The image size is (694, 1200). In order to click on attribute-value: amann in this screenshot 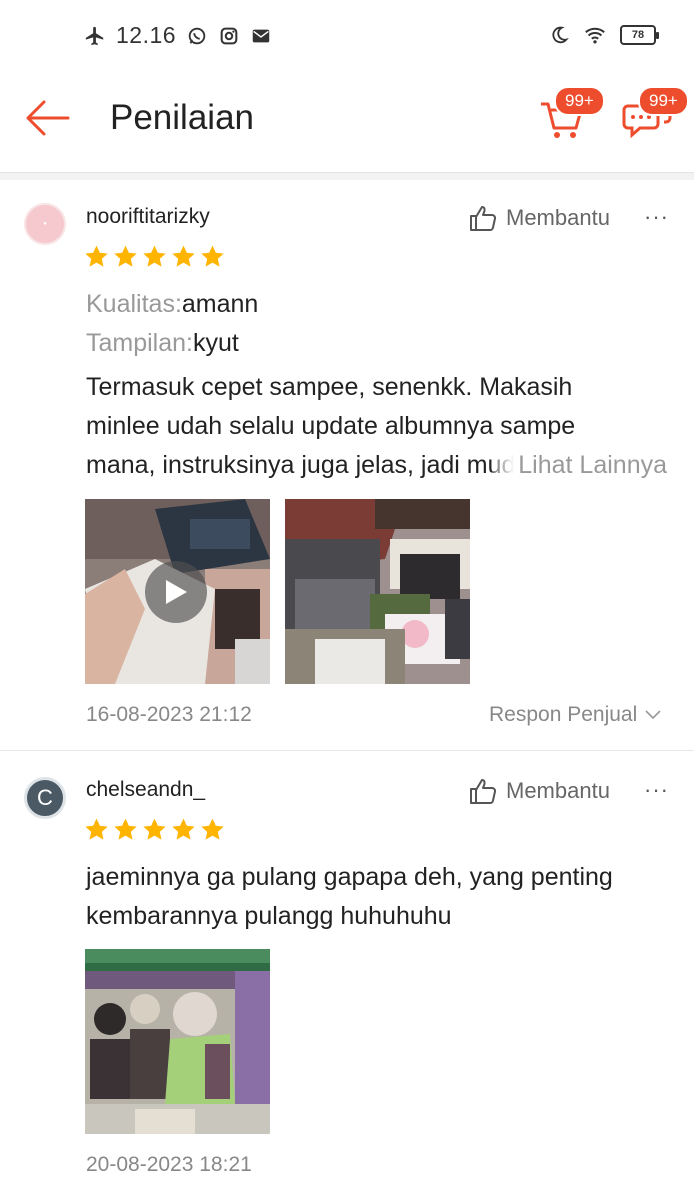, I will do `click(220, 304)`.